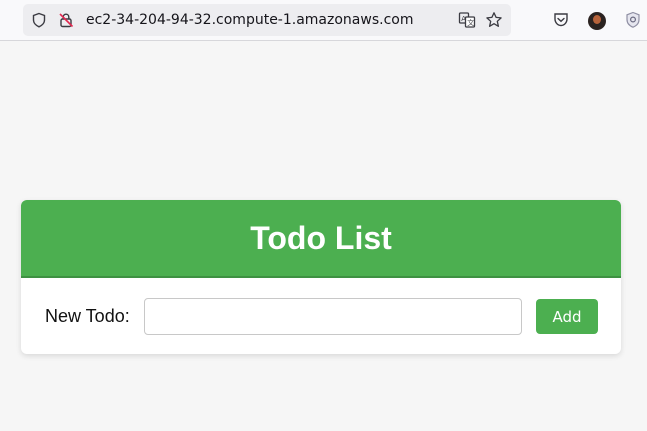 This screenshot has width=647, height=431. I want to click on translate-icon: A 文, so click(467, 20).